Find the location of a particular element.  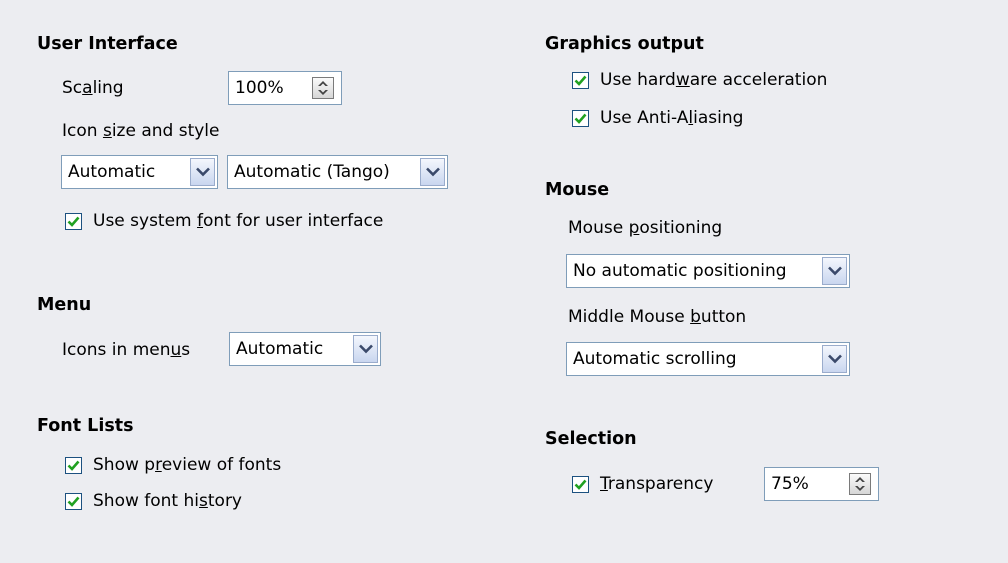

mouse-positioning-combo: No automatic positioning is located at coordinates (708, 271).